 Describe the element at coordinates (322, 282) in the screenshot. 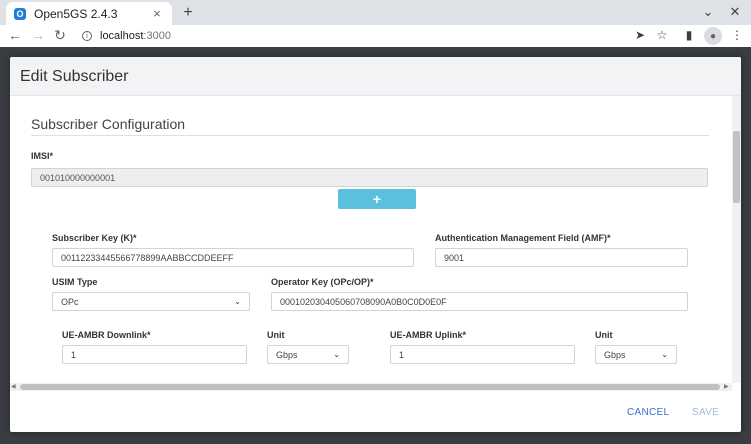

I see `operator-key-label: Operator Key (OPc/OP)*` at that location.